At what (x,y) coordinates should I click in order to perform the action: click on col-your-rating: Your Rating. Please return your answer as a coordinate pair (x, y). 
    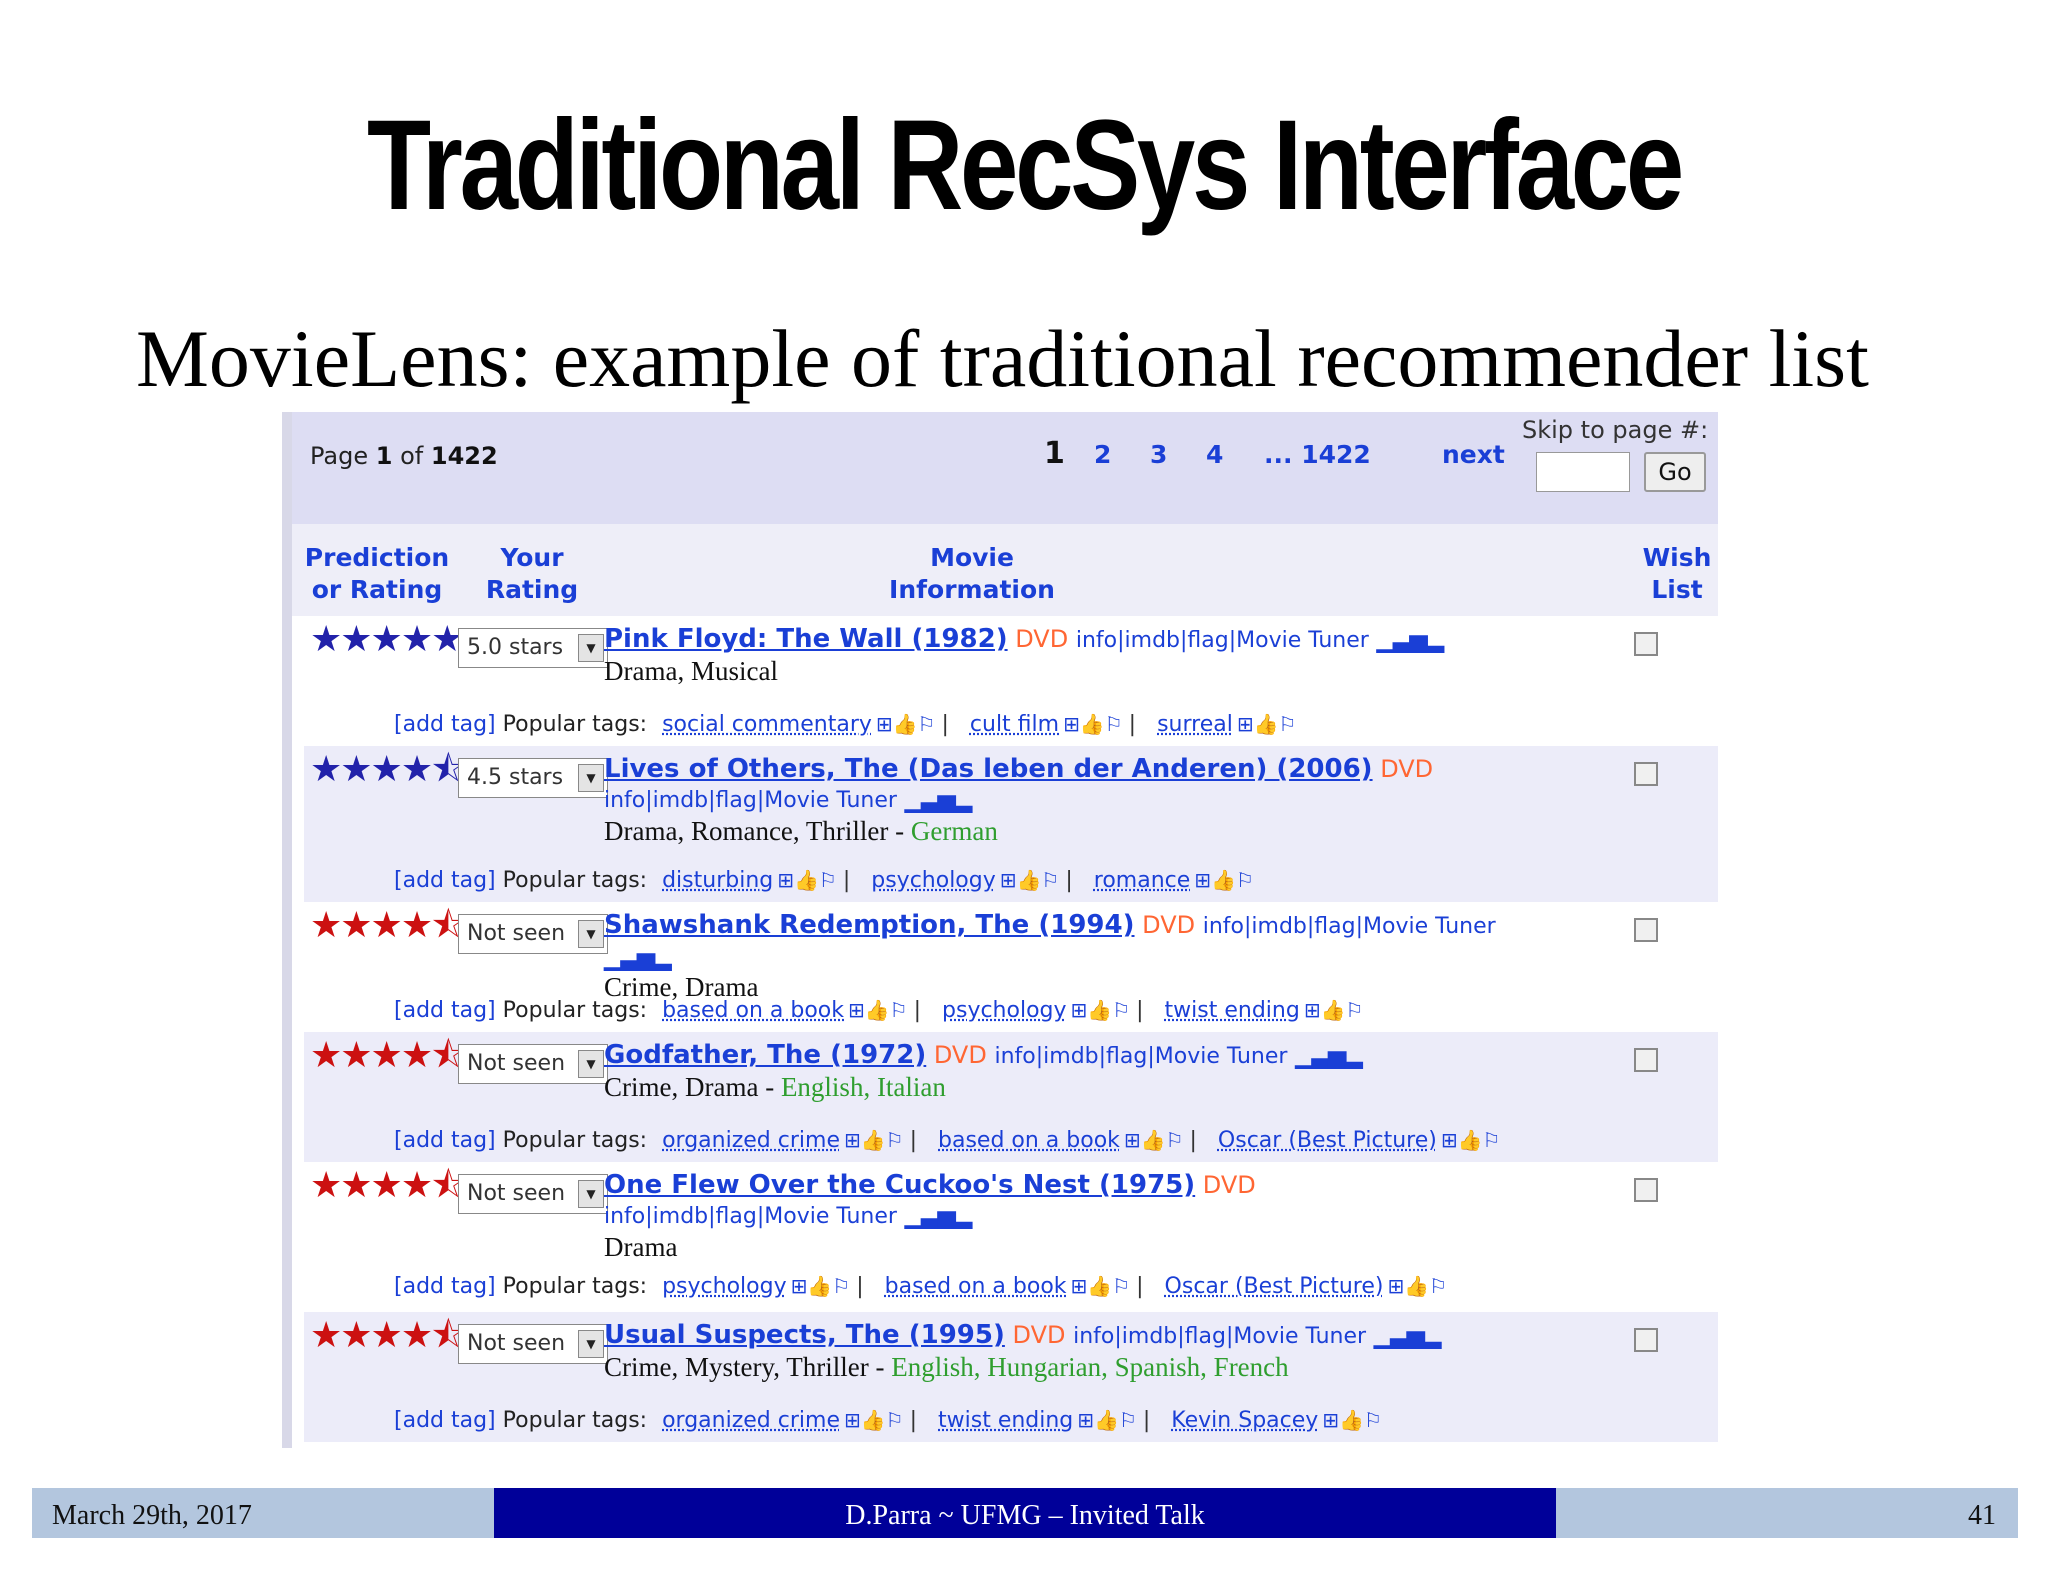
    Looking at the image, I should click on (532, 573).